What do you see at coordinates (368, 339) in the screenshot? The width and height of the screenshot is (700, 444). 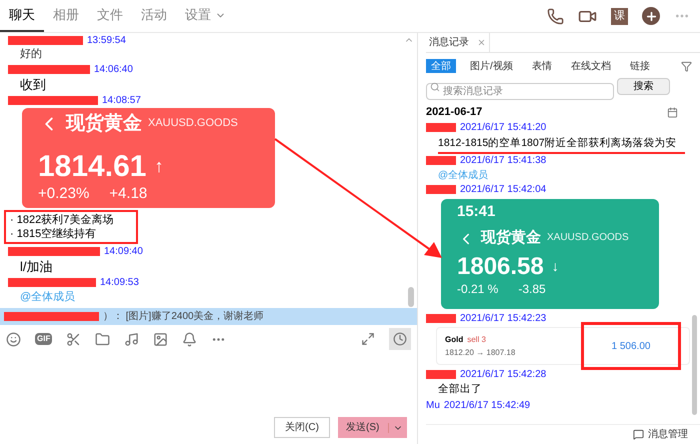 I see `expand-icon` at bounding box center [368, 339].